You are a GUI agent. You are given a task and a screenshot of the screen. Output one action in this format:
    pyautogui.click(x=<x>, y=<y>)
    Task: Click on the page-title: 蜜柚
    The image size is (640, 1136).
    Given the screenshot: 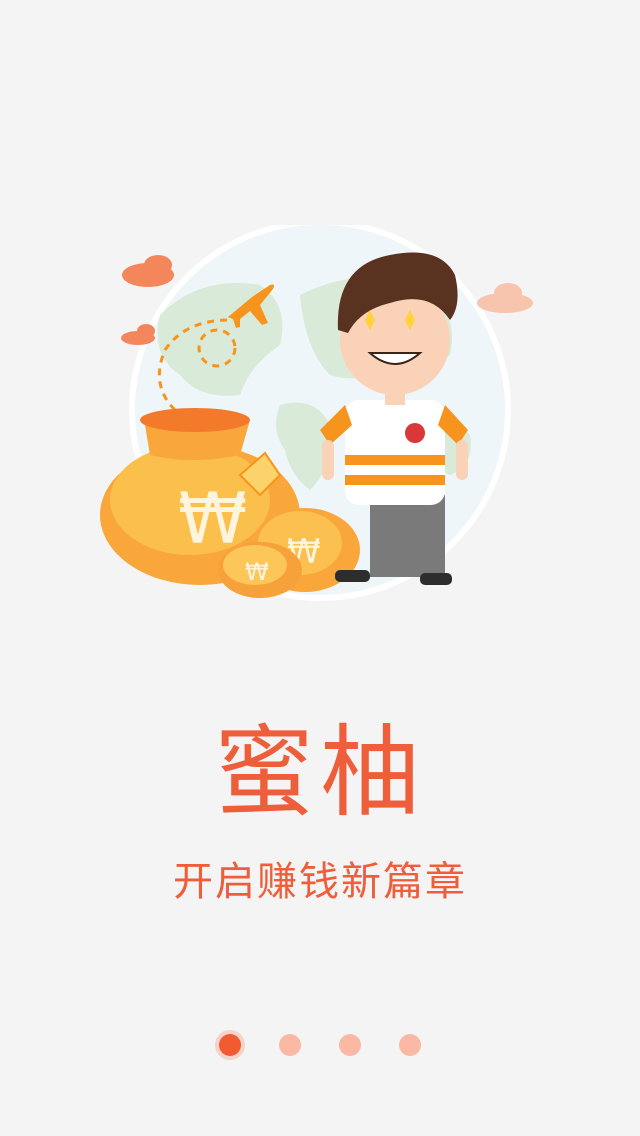 What is the action you would take?
    pyautogui.click(x=320, y=772)
    